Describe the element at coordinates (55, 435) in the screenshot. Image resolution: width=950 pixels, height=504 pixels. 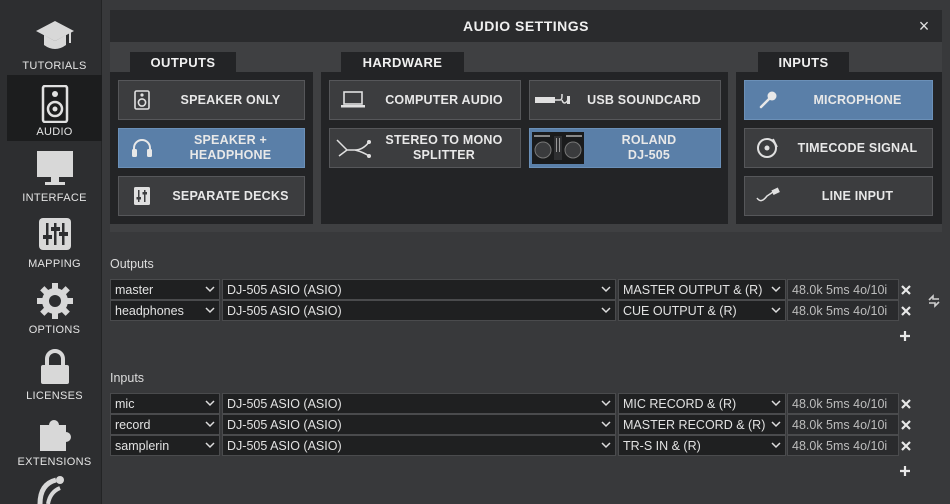
I see `puzzle-icon` at that location.